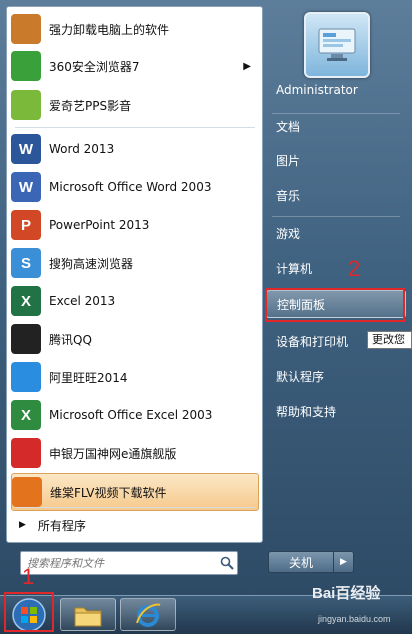 Image resolution: width=412 pixels, height=634 pixels. Describe the element at coordinates (247, 66) in the screenshot. I see `submenu-arrow-icon: ▶` at that location.